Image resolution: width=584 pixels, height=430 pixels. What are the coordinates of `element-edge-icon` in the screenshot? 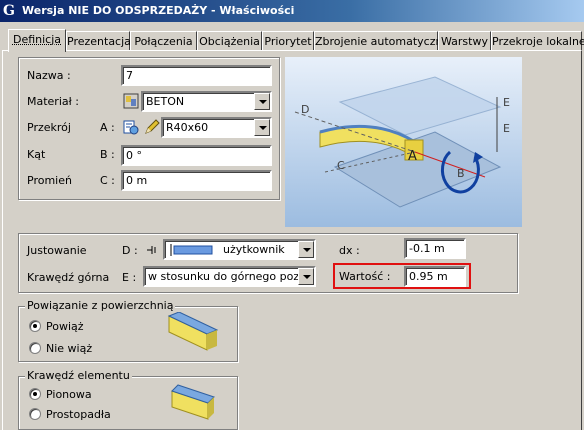 It's located at (194, 401).